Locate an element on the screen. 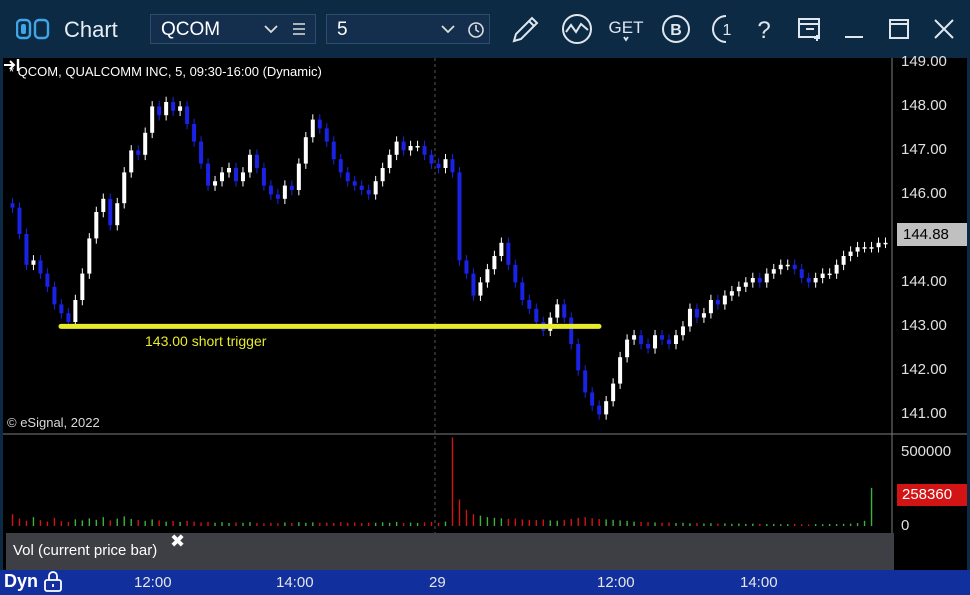 The height and width of the screenshot is (595, 970). lock-icon is located at coordinates (53, 581).